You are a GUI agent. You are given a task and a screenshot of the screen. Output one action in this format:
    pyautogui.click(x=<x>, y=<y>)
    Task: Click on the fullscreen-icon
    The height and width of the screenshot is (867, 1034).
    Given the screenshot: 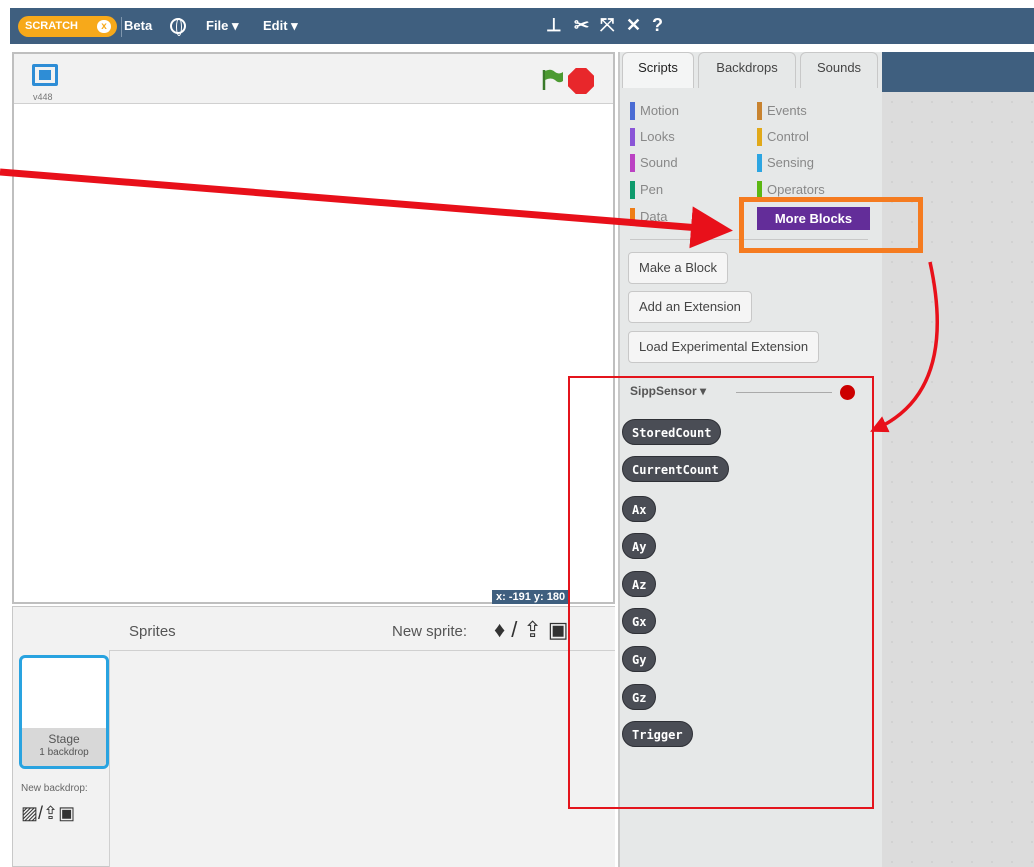 What is the action you would take?
    pyautogui.click(x=45, y=75)
    